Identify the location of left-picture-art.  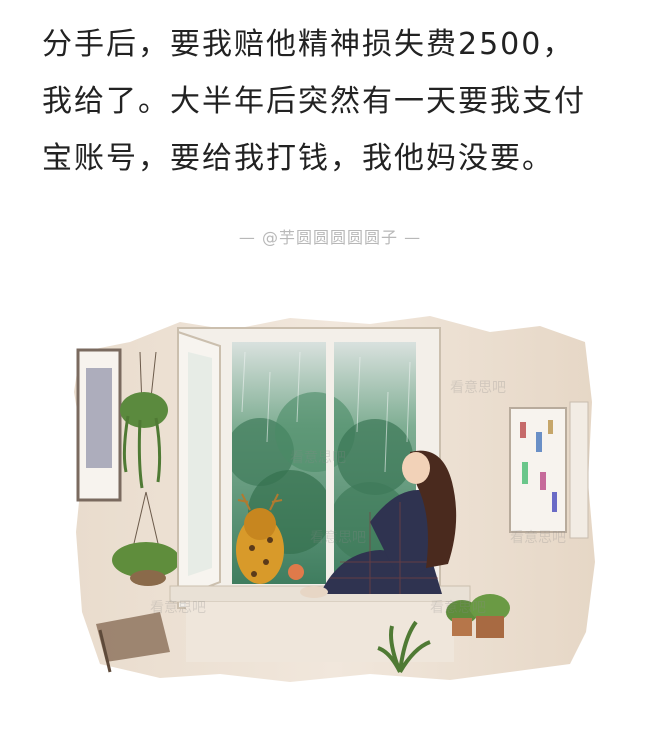
(99, 418).